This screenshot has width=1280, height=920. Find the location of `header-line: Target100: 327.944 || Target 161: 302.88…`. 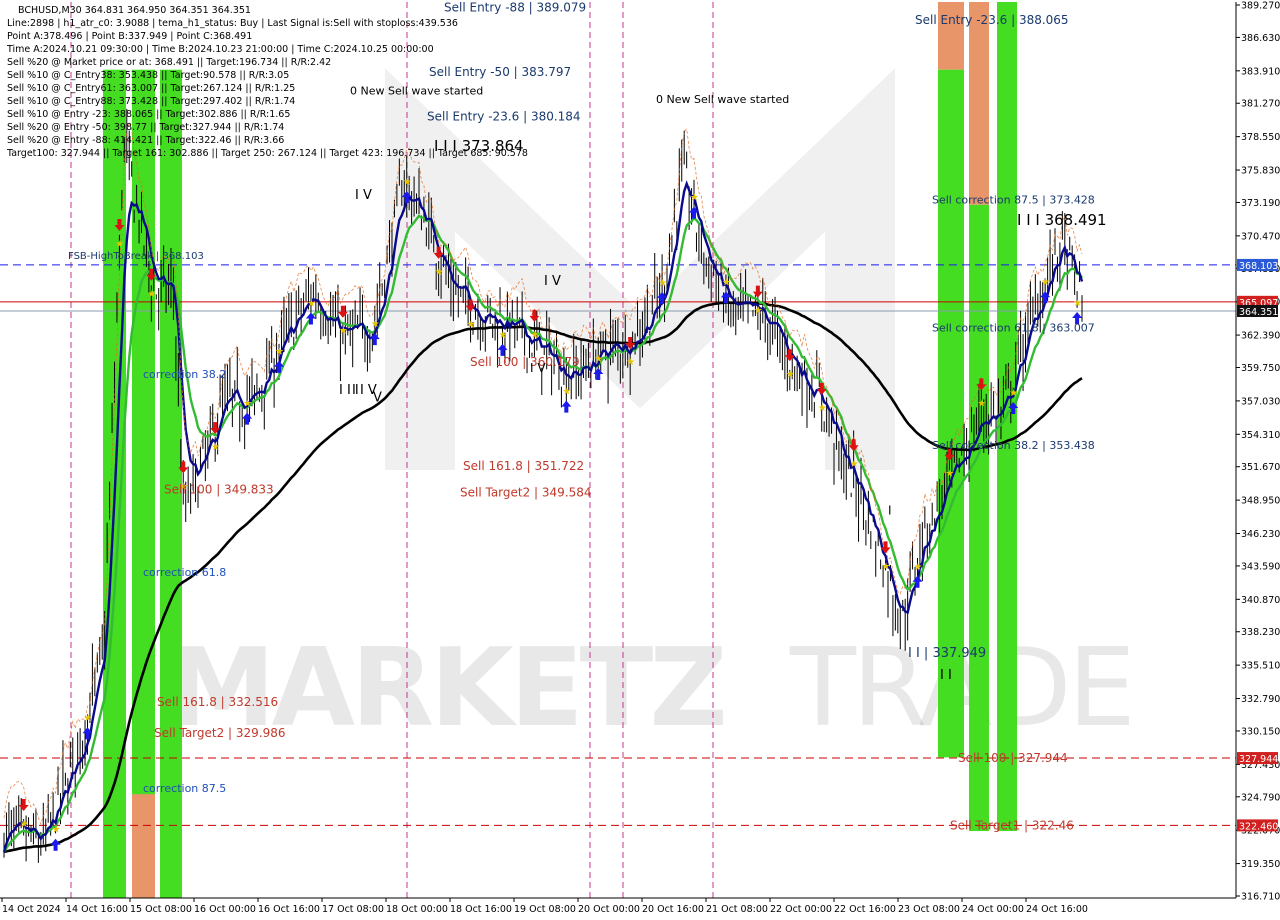

header-line: Target100: 327.944 || Target 161: 302.88… is located at coordinates (267, 153).